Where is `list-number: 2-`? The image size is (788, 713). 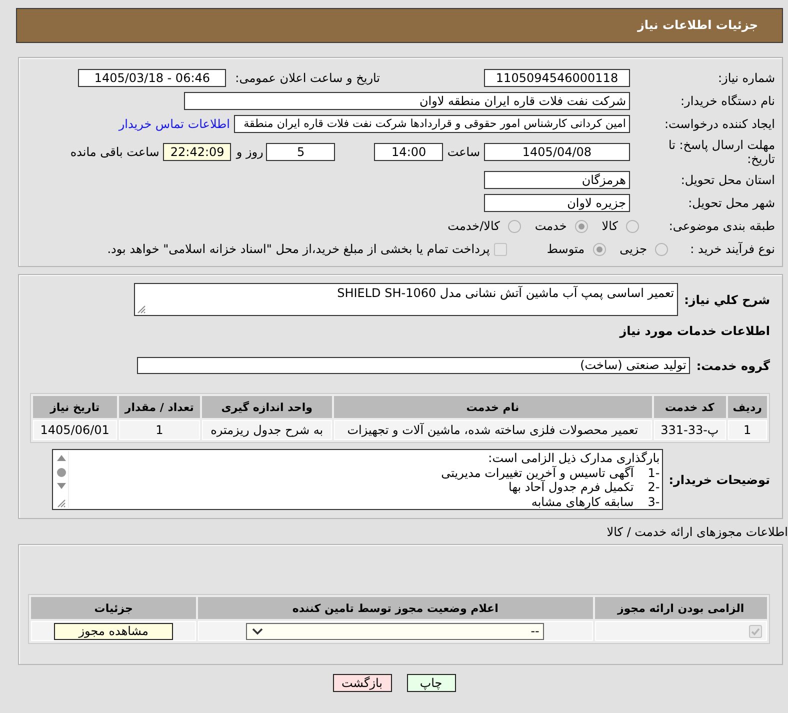 list-number: 2- is located at coordinates (653, 487).